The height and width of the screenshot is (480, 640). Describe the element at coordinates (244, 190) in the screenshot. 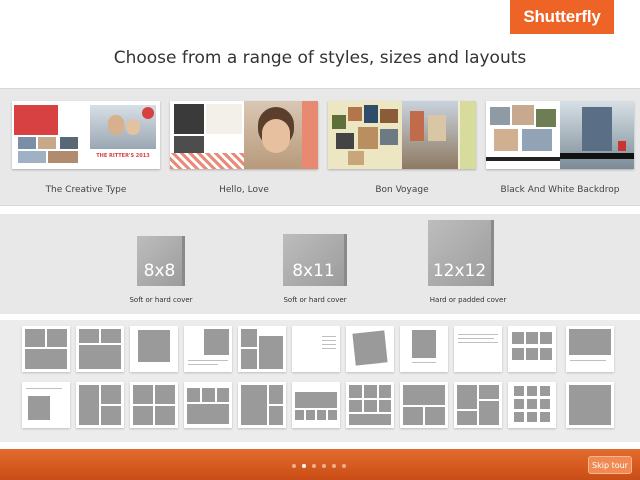

I see `style-label: Hello, Love` at that location.